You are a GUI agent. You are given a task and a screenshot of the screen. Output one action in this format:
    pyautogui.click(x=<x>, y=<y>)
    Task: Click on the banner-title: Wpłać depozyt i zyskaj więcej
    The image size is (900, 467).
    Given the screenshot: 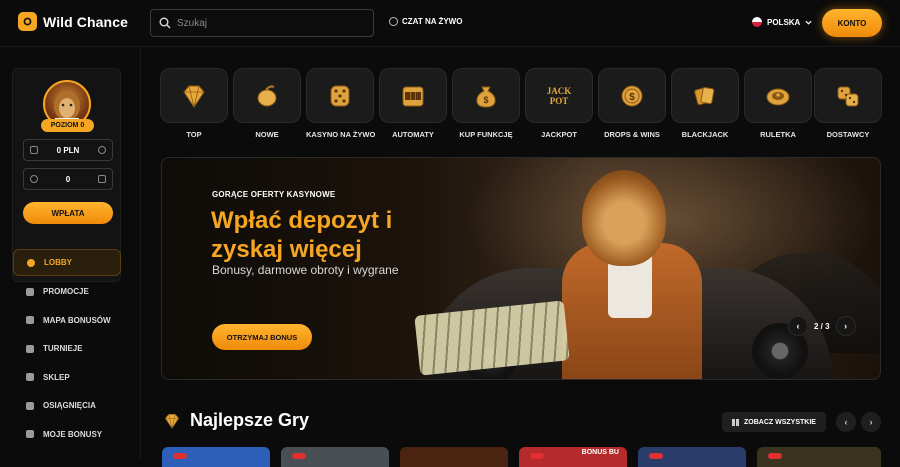 What is the action you would take?
    pyautogui.click(x=302, y=235)
    